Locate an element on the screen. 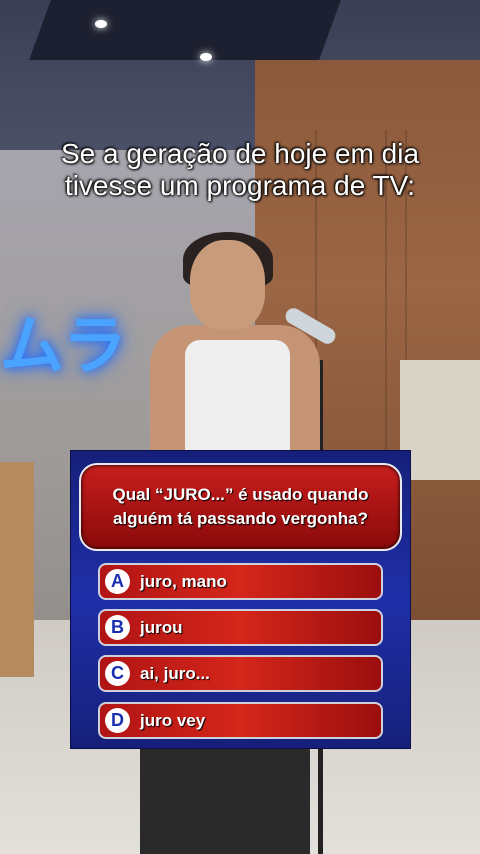 This screenshot has width=480, height=854. person-head is located at coordinates (227, 285).